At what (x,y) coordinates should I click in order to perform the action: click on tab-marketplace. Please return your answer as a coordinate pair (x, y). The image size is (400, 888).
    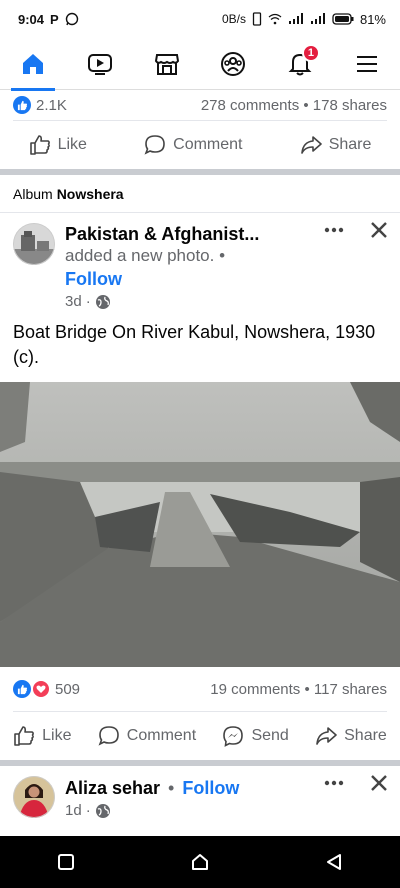
    Looking at the image, I should click on (167, 64).